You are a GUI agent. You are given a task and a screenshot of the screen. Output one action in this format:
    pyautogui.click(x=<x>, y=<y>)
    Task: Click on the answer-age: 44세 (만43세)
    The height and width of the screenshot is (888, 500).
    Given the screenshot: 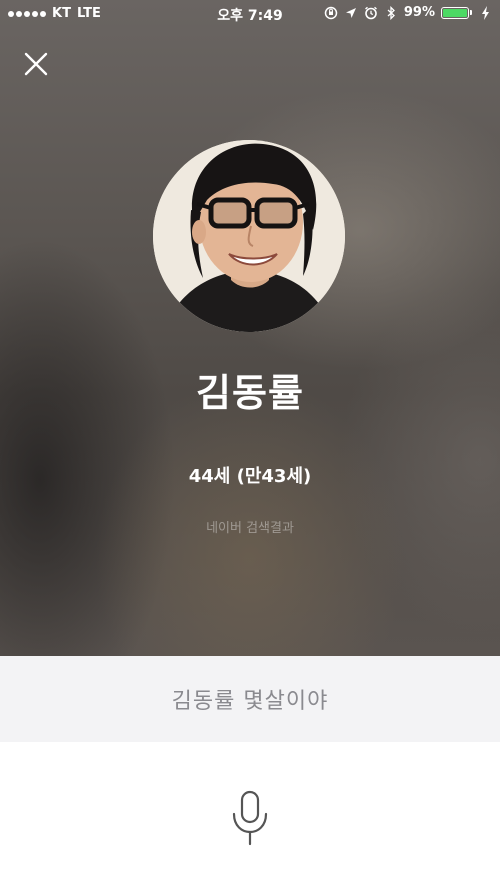 What is the action you would take?
    pyautogui.click(x=250, y=476)
    